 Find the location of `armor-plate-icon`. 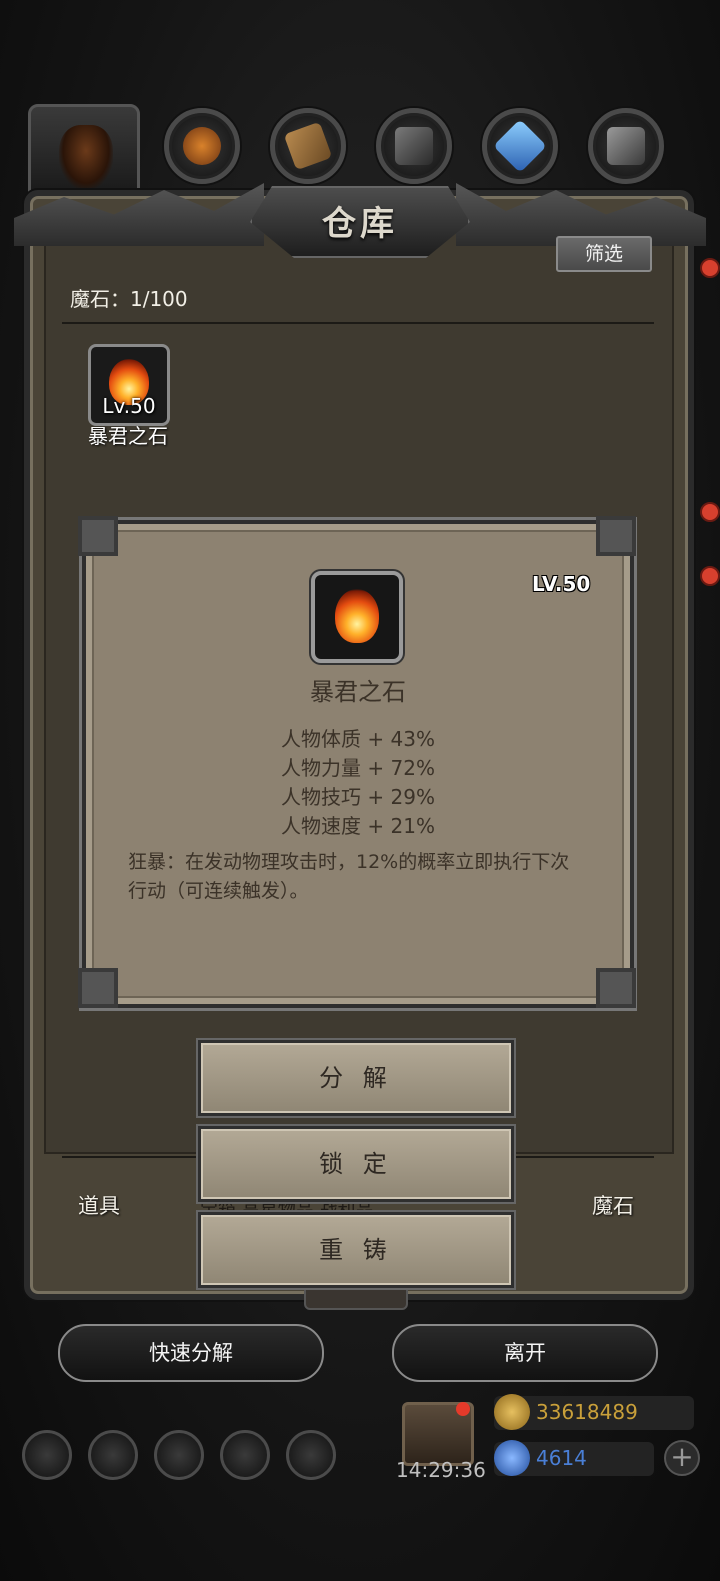

armor-plate-icon is located at coordinates (414, 146).